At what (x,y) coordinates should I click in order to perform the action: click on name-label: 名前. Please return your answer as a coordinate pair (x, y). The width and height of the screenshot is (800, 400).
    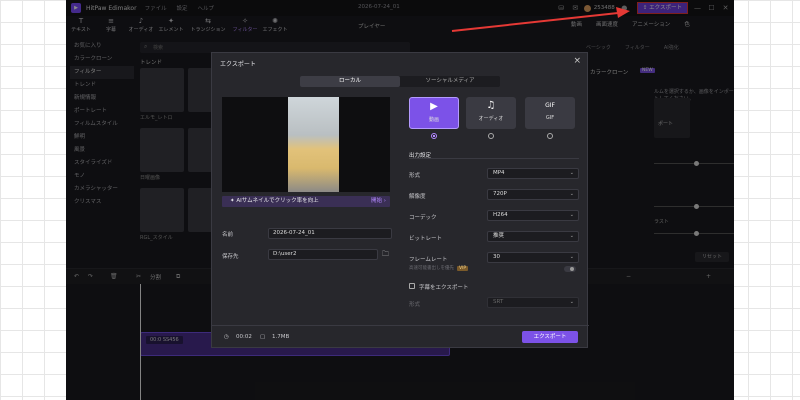
    Looking at the image, I should click on (228, 235).